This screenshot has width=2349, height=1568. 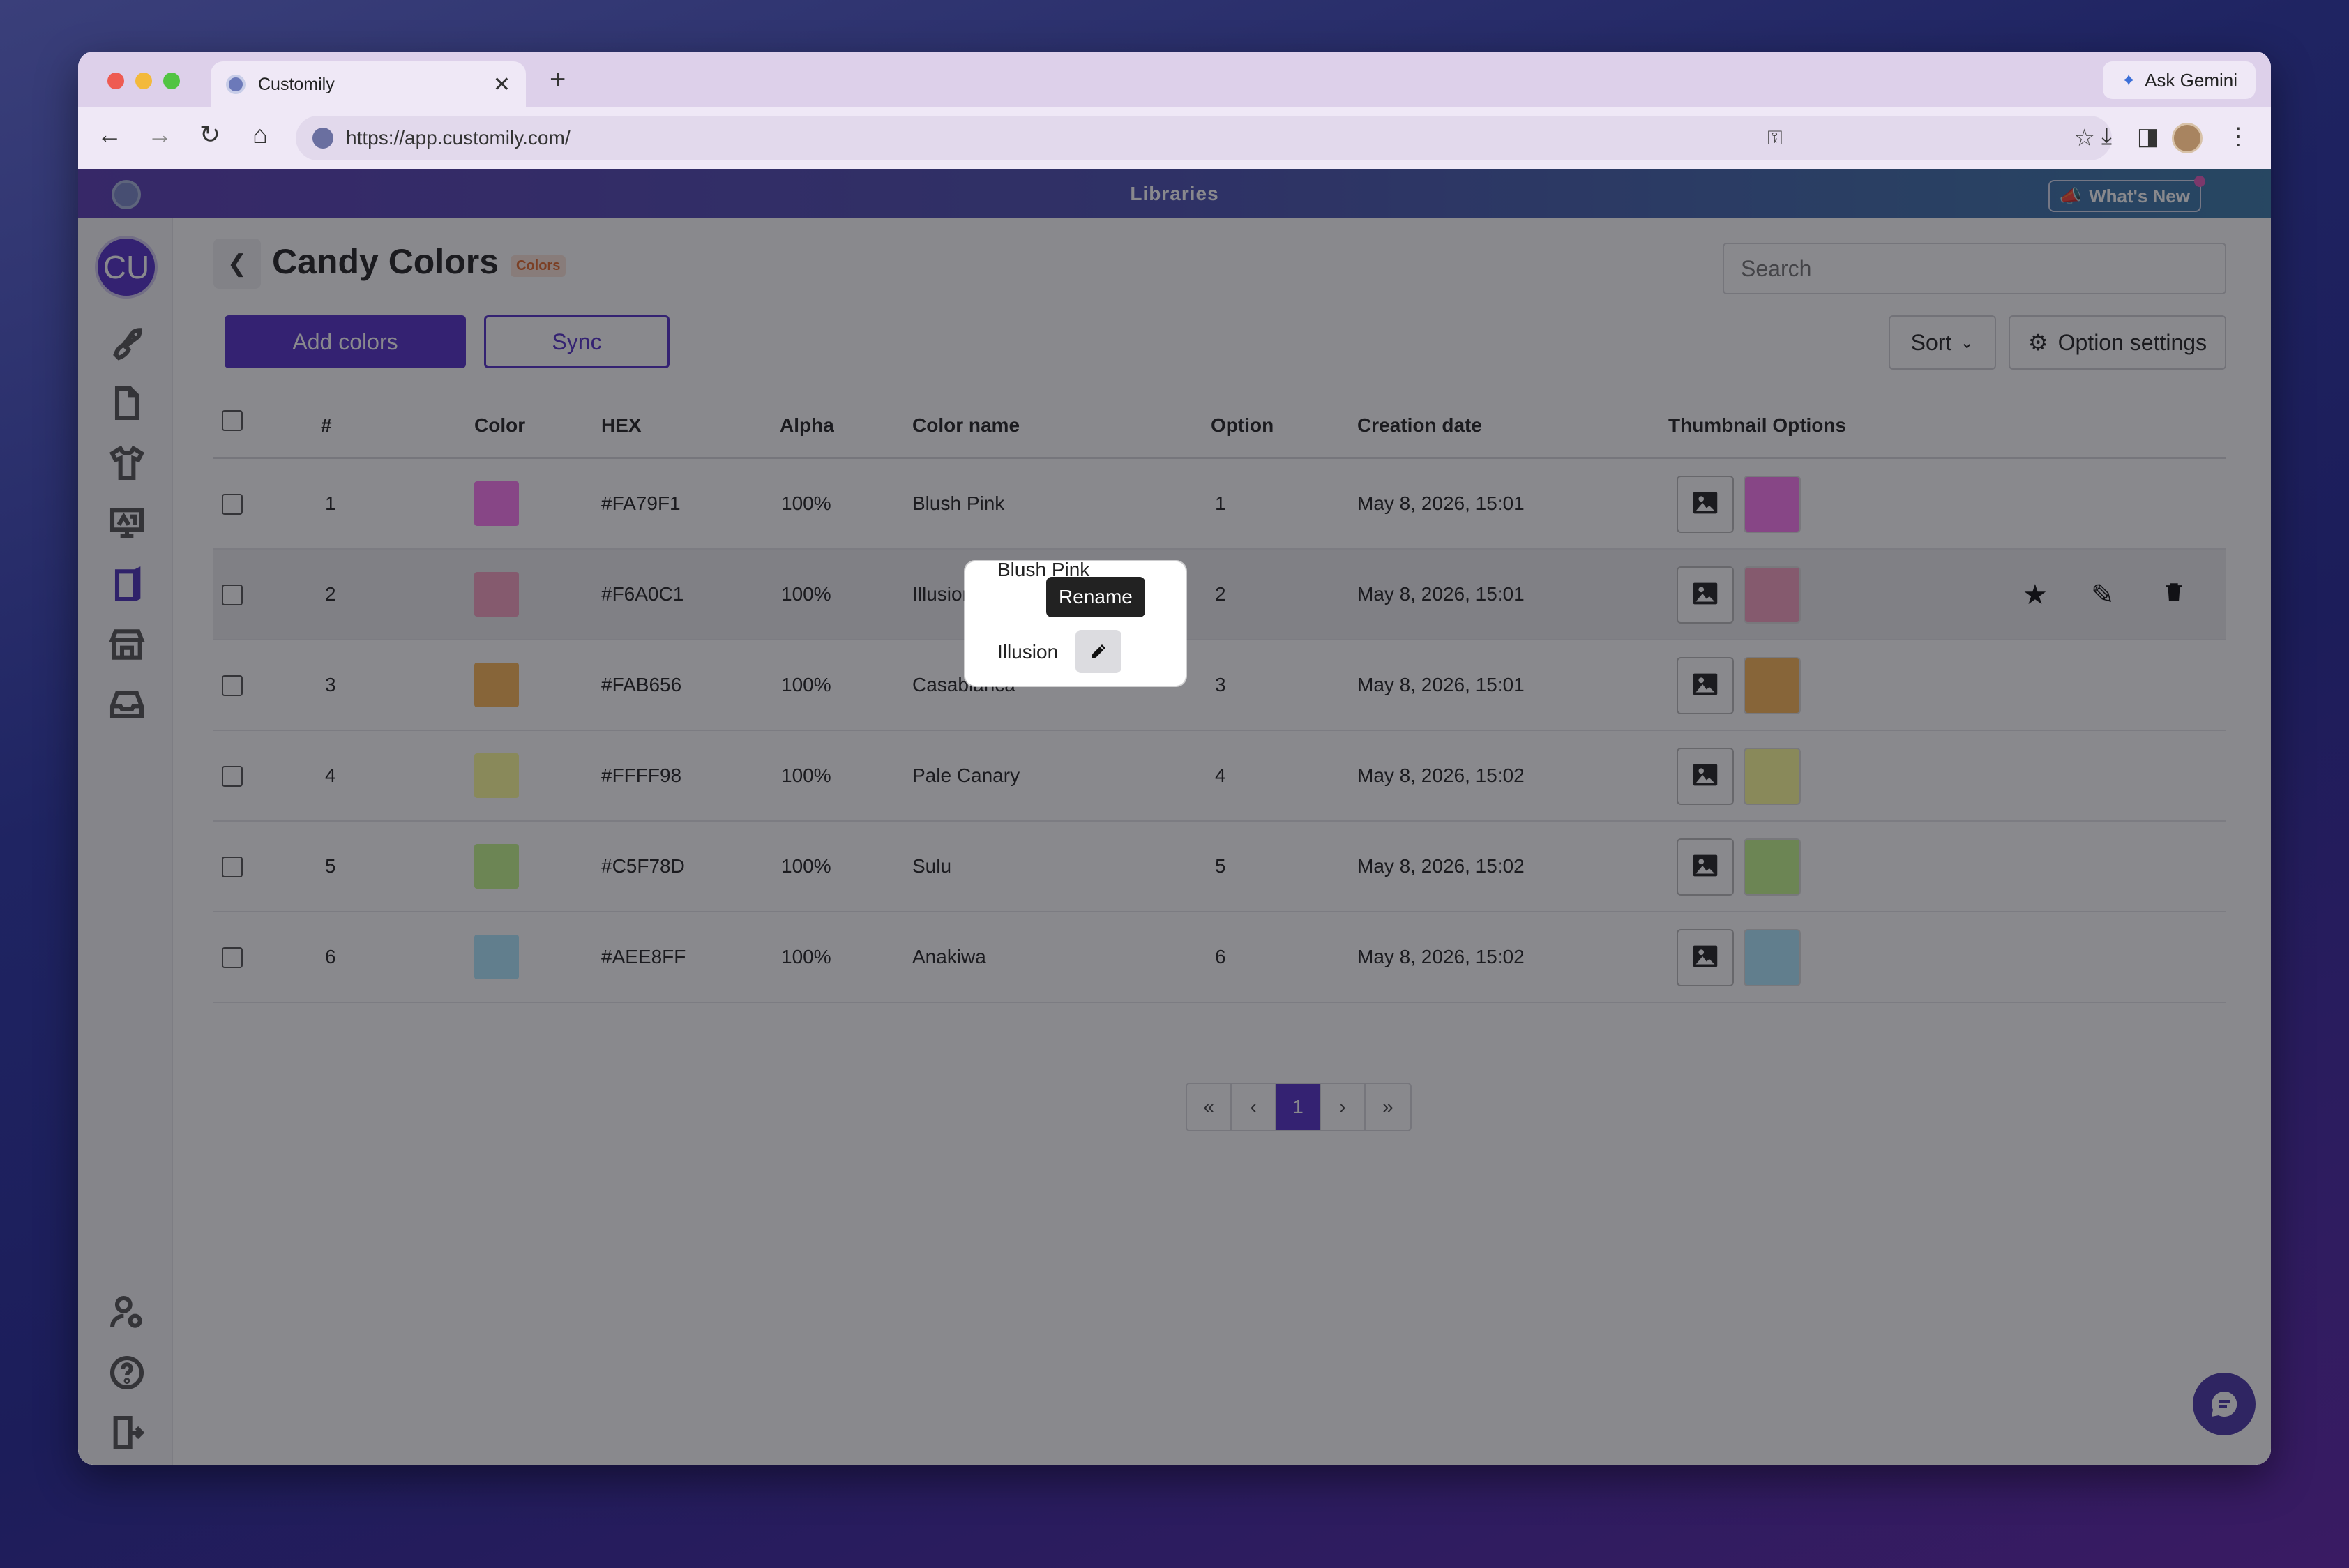 I want to click on more-menu-icon: ⋮, so click(x=2238, y=137).